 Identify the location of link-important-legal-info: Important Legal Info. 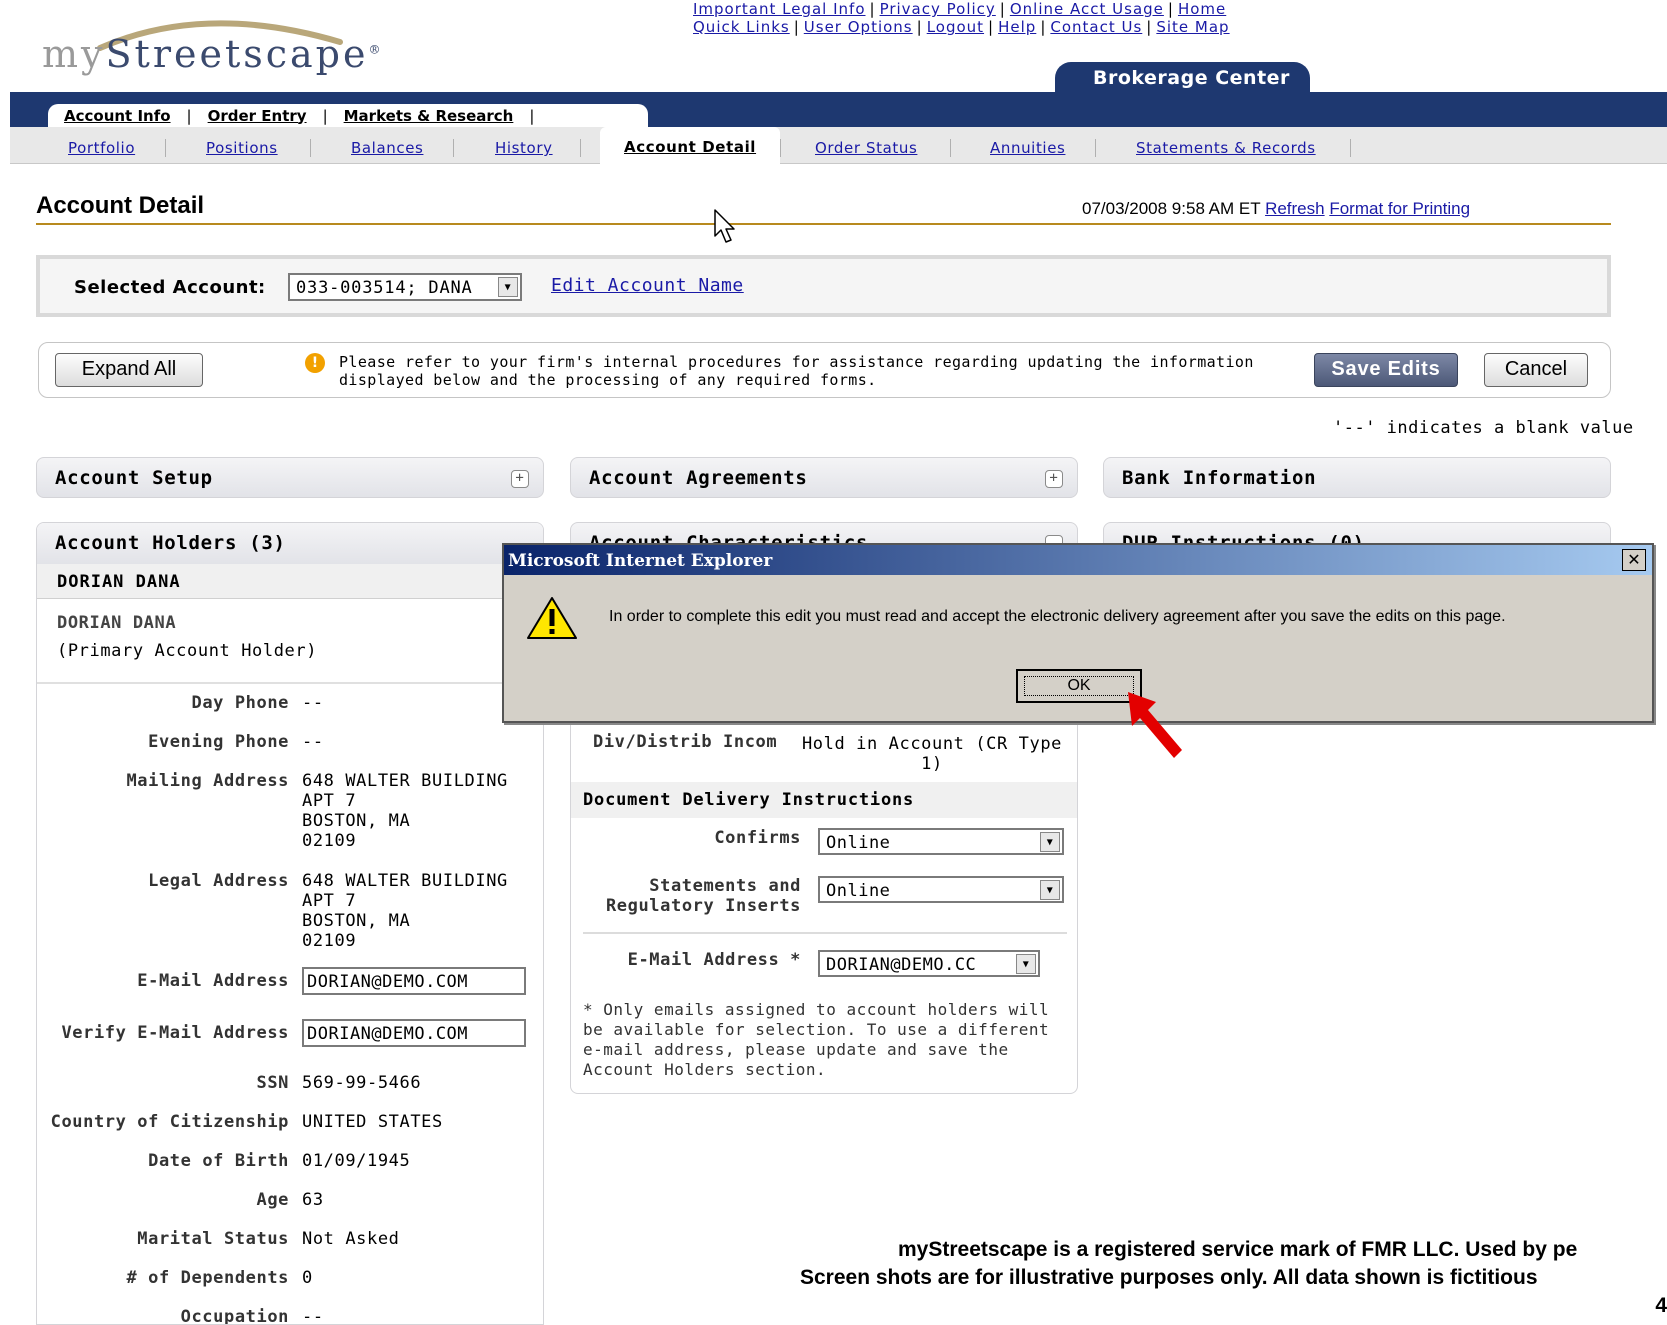
(779, 9).